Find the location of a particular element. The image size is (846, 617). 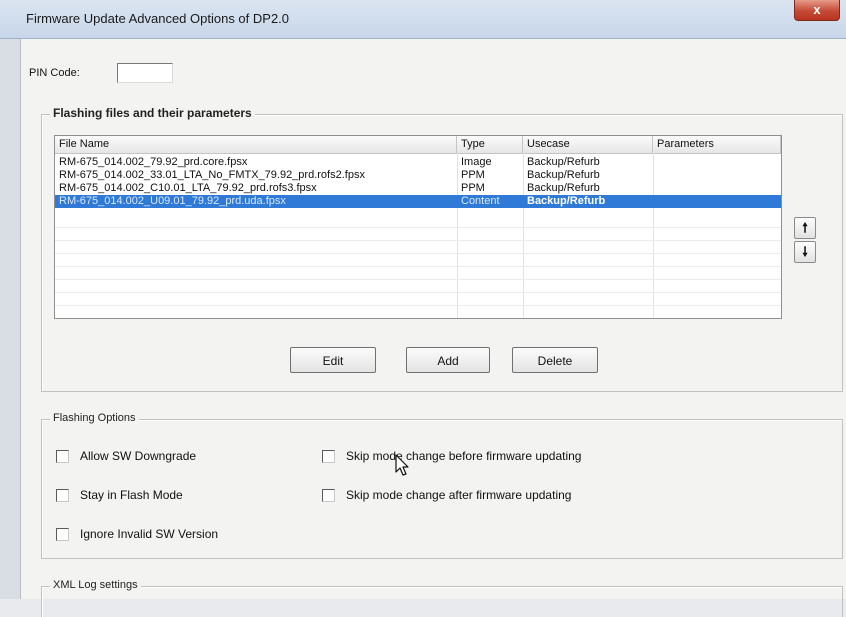

xml-log-settings-group-title: XML Log settings is located at coordinates (95, 585).